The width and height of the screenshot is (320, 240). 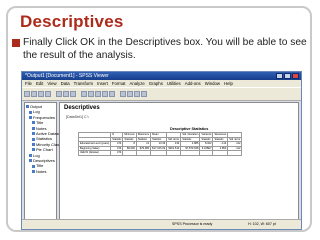 I want to click on table-cell: 6.195E7, so click(x=206, y=148).